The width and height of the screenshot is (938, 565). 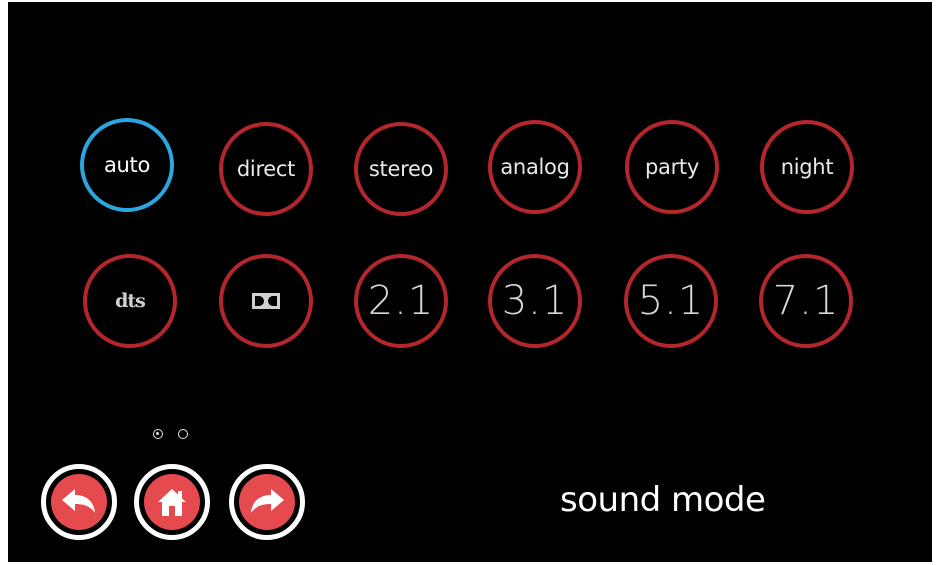 I want to click on mode-label: 5.1, so click(x=671, y=301).